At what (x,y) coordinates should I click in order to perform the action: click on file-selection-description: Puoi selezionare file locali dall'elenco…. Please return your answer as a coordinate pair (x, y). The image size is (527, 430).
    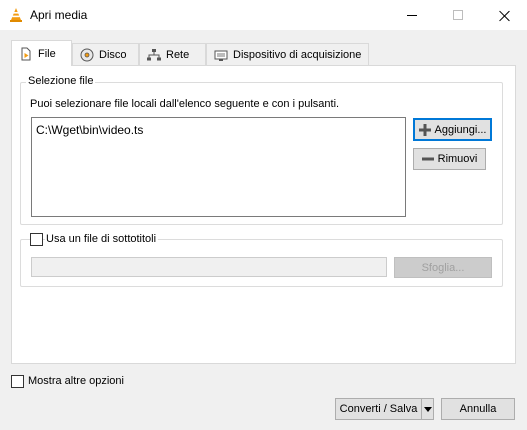
    Looking at the image, I should click on (185, 104).